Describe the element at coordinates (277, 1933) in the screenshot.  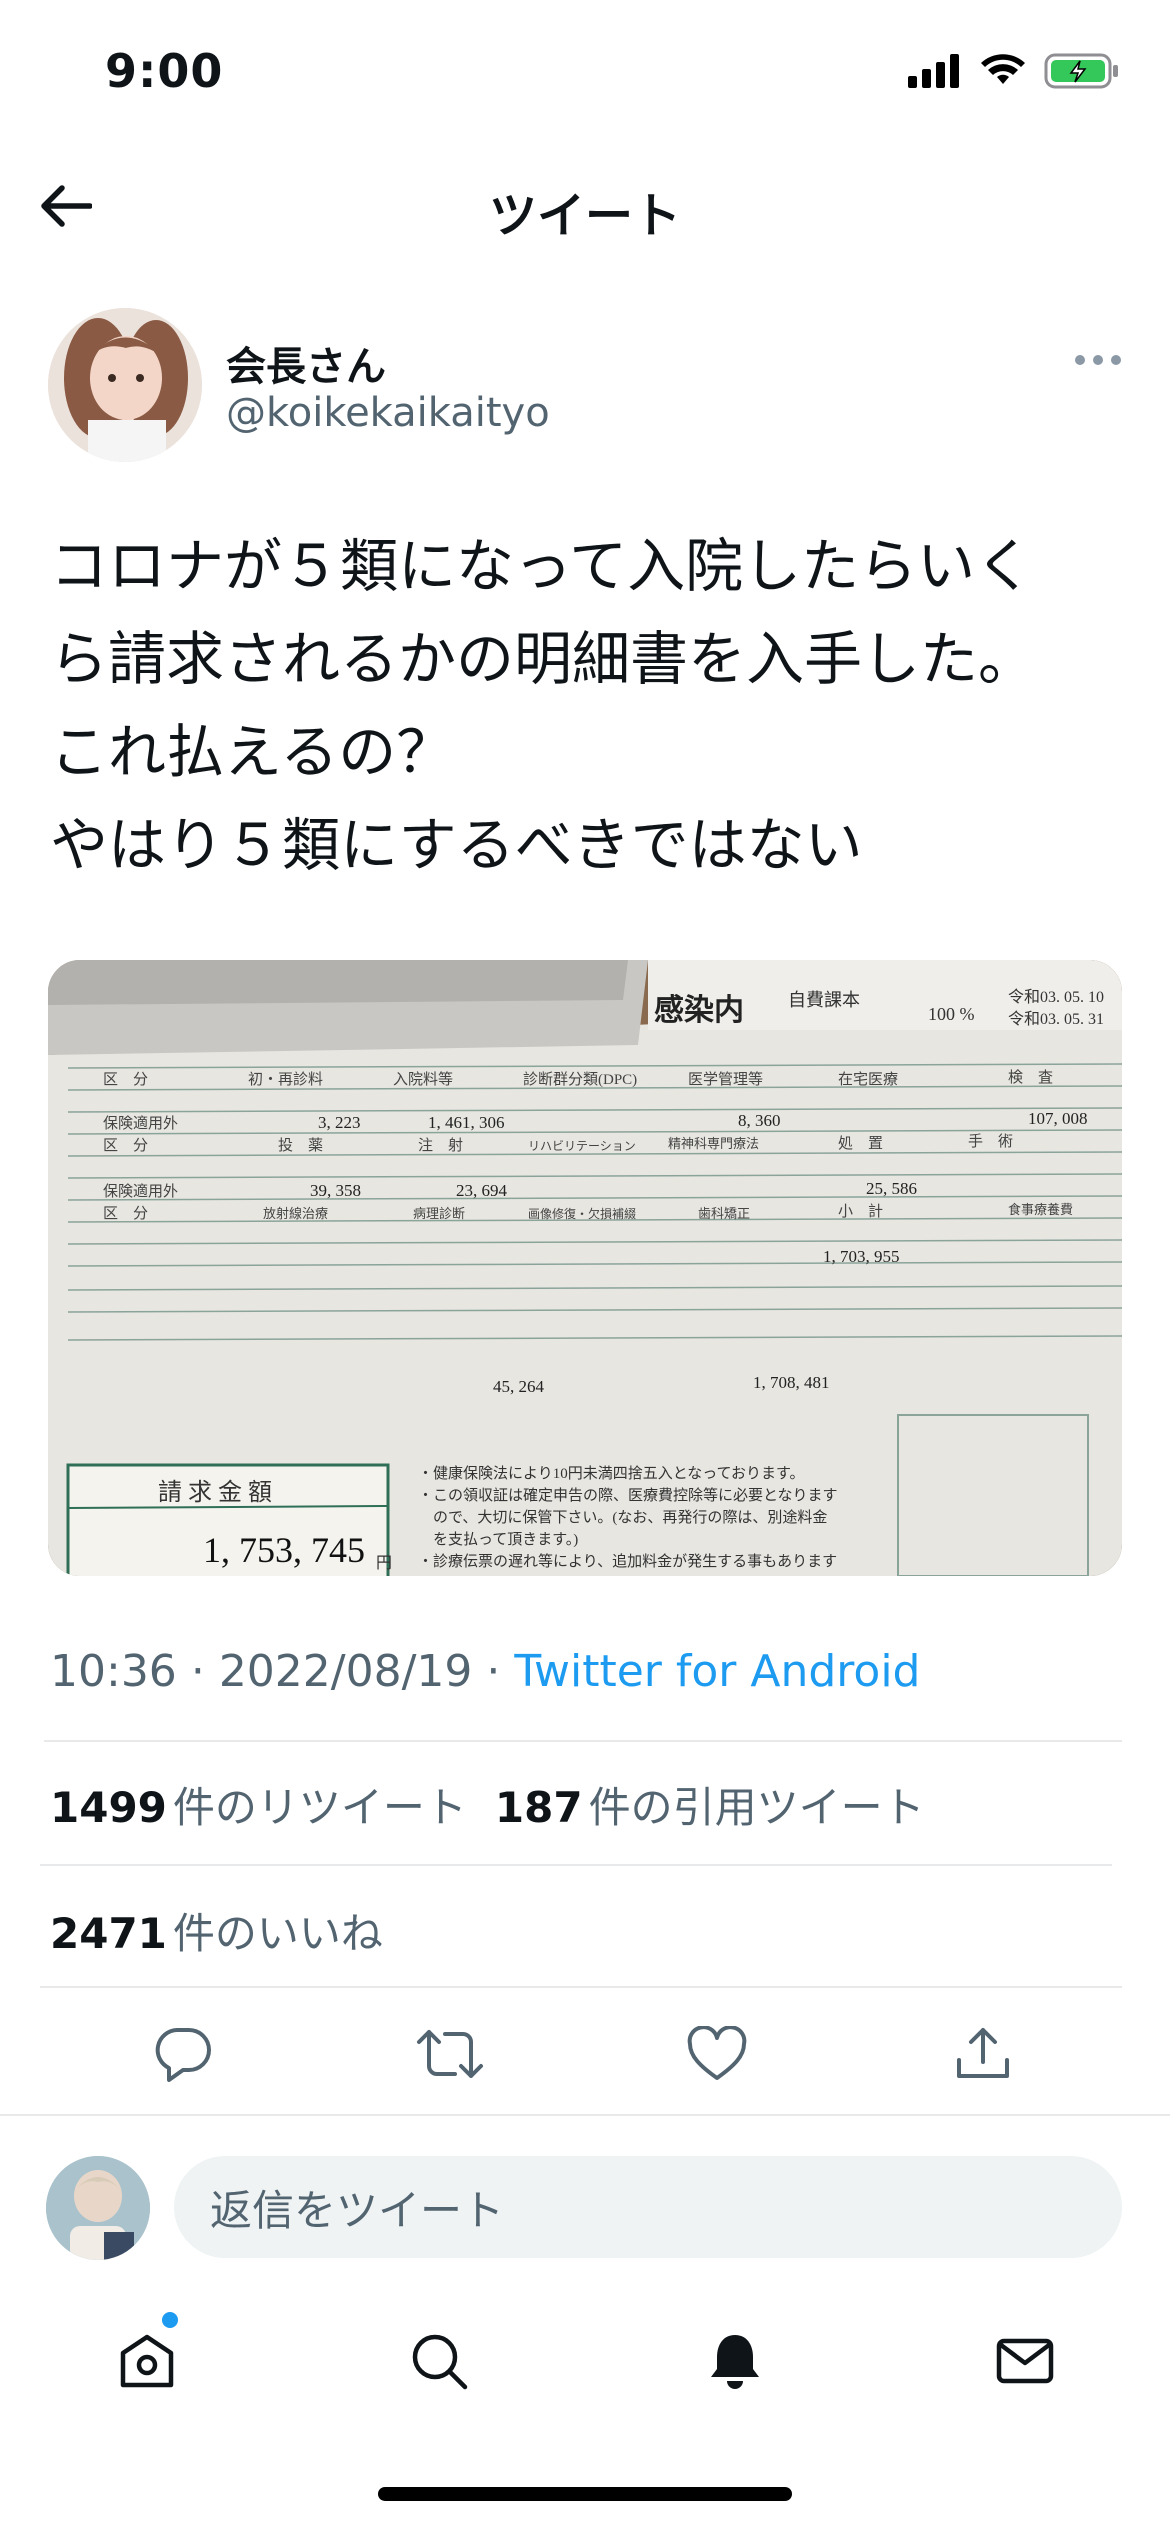
I see `likes-label: 件のいいね` at that location.